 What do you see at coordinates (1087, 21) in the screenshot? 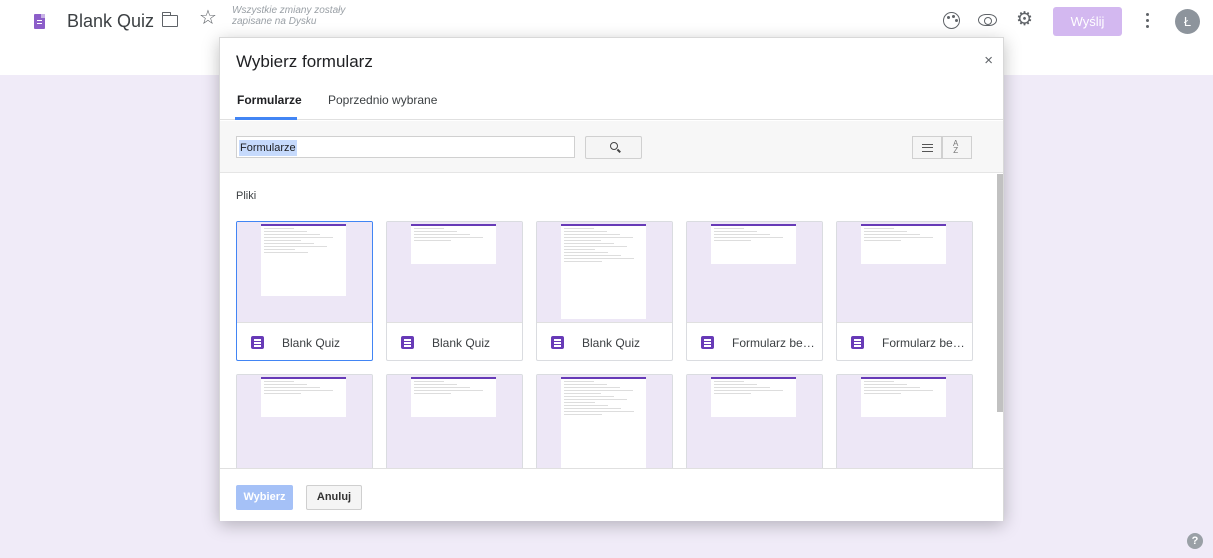
I see `send-button: Wyślij` at bounding box center [1087, 21].